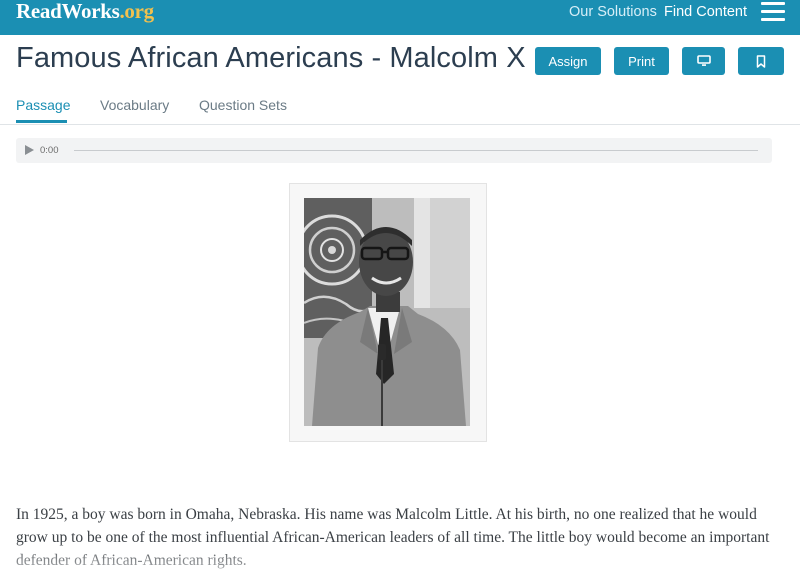  I want to click on page-title: Famous African Americans - Malcolm X, so click(271, 58).